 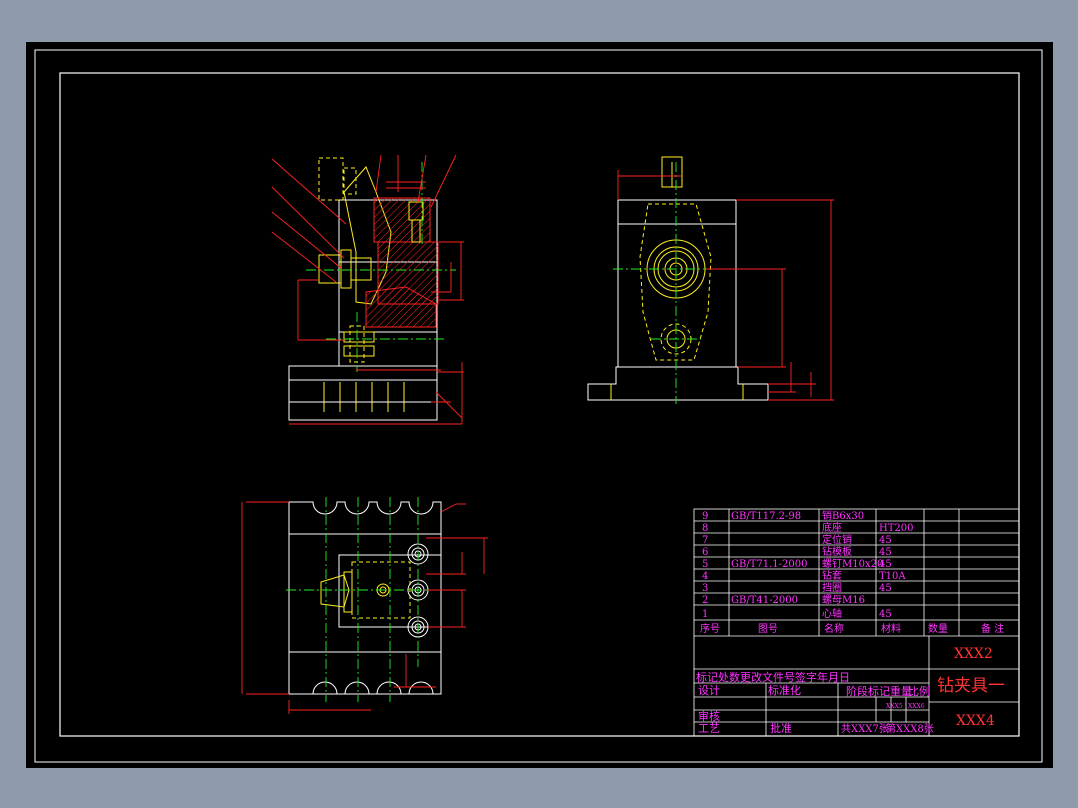 What do you see at coordinates (784, 690) in the screenshot?
I see `standardization-label: 标准化` at bounding box center [784, 690].